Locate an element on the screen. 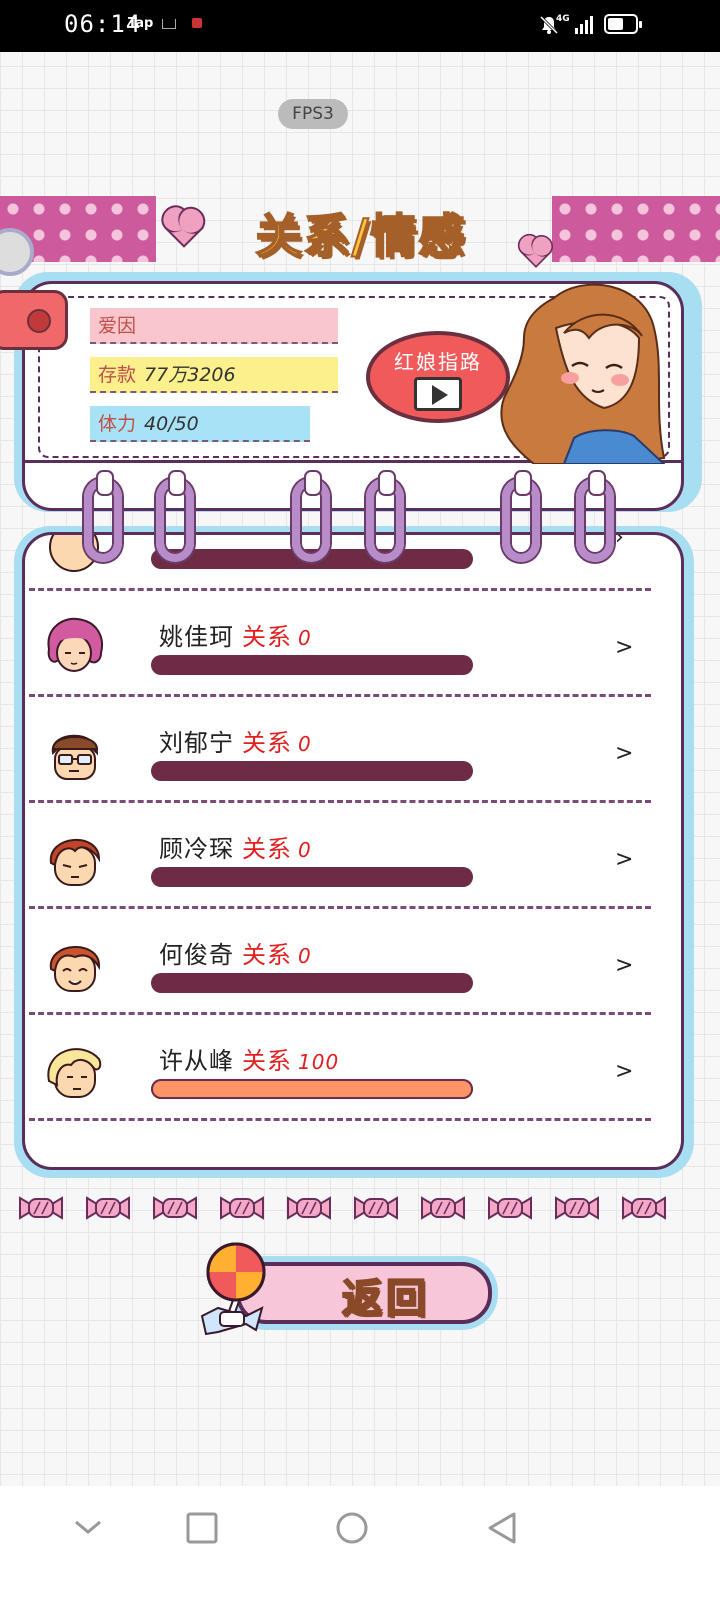 The image size is (720, 1600). contact-name-text: 何俊奇 is located at coordinates (196, 955).